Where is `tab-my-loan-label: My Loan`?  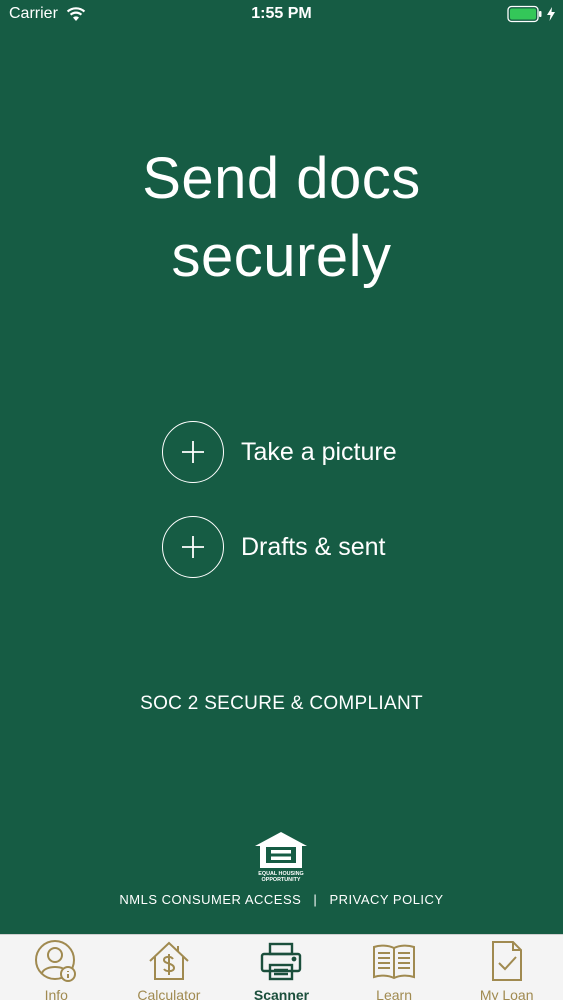
tab-my-loan-label: My Loan is located at coordinates (506, 993).